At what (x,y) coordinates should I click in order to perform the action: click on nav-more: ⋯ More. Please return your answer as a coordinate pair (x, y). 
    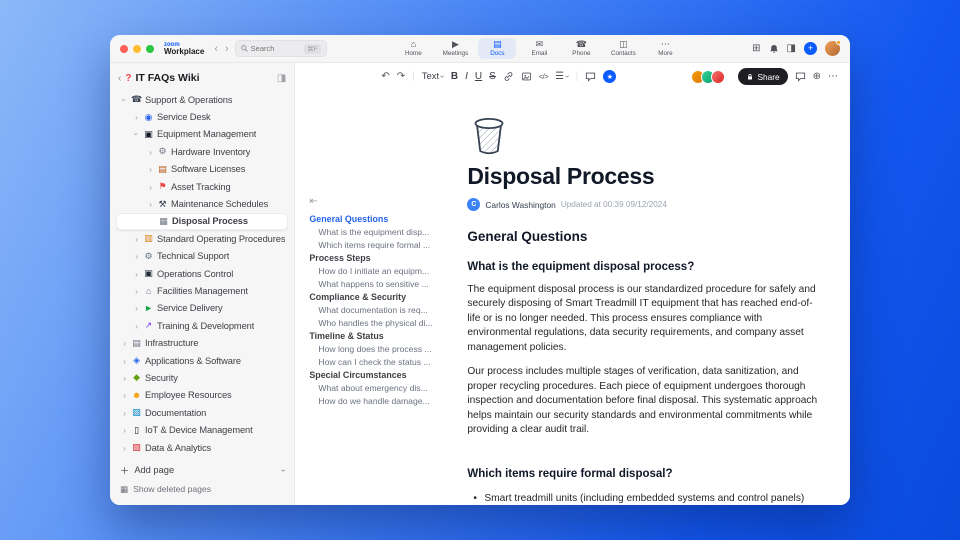
    Looking at the image, I should click on (665, 48).